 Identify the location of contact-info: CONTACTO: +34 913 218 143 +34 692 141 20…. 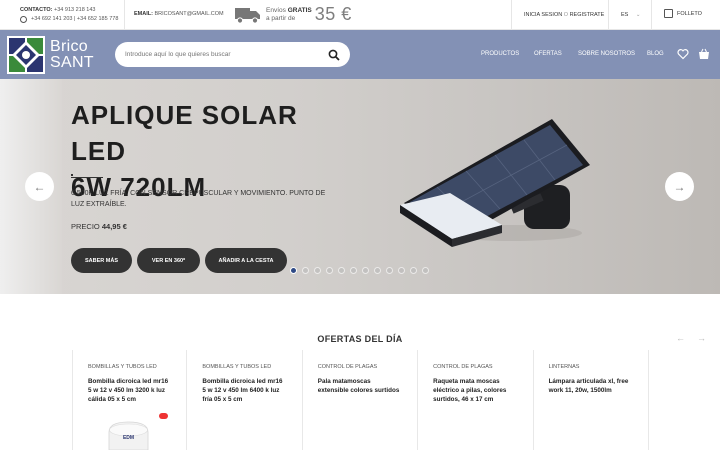
(69, 15).